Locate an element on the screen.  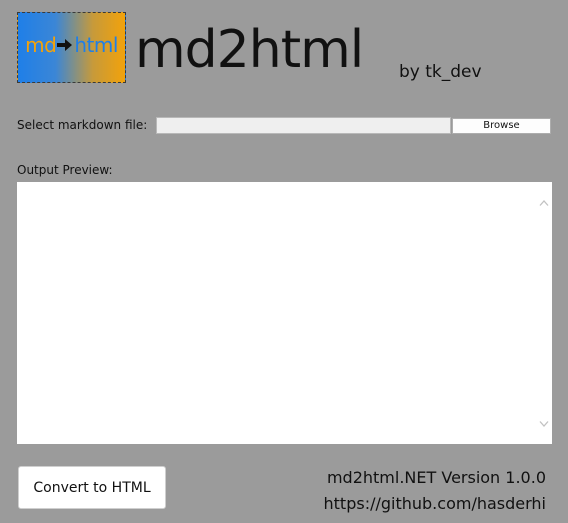
output-preview-label: Output Preview: is located at coordinates (65, 170).